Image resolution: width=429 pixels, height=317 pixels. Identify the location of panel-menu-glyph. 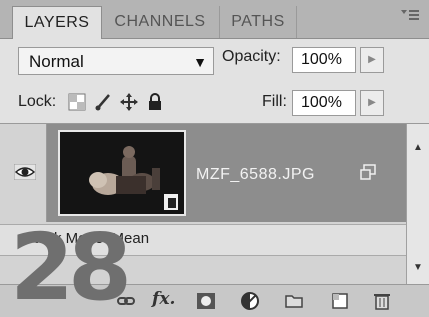
(410, 15).